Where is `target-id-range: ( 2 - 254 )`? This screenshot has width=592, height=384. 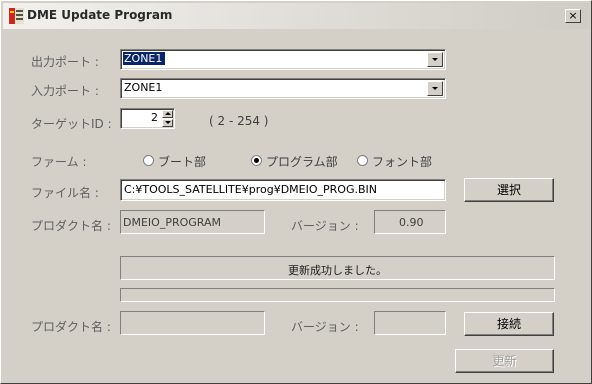
target-id-range: ( 2 - 254 ) is located at coordinates (239, 121).